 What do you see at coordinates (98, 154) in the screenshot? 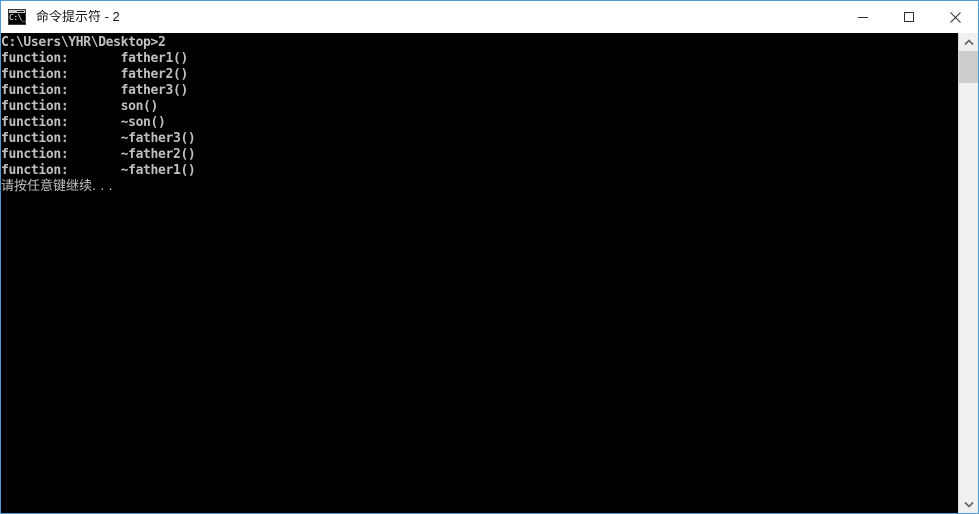
I see `console-line: function: ~father2()` at bounding box center [98, 154].